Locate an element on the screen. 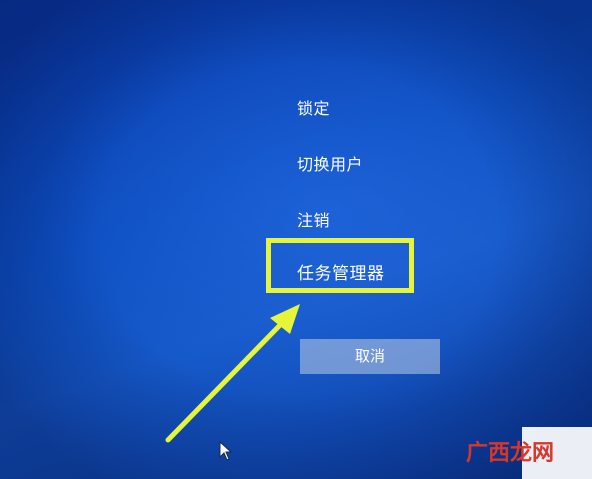  highlight-box is located at coordinates (340, 265).